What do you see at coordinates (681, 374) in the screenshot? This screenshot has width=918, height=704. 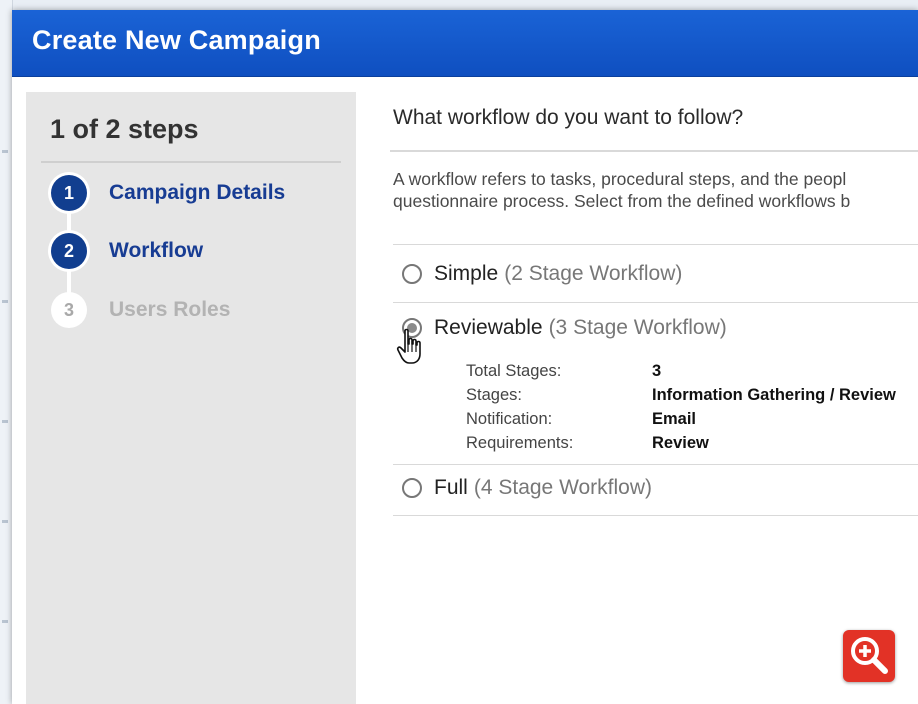 I see `detail-row: Total Stages: 3` at bounding box center [681, 374].